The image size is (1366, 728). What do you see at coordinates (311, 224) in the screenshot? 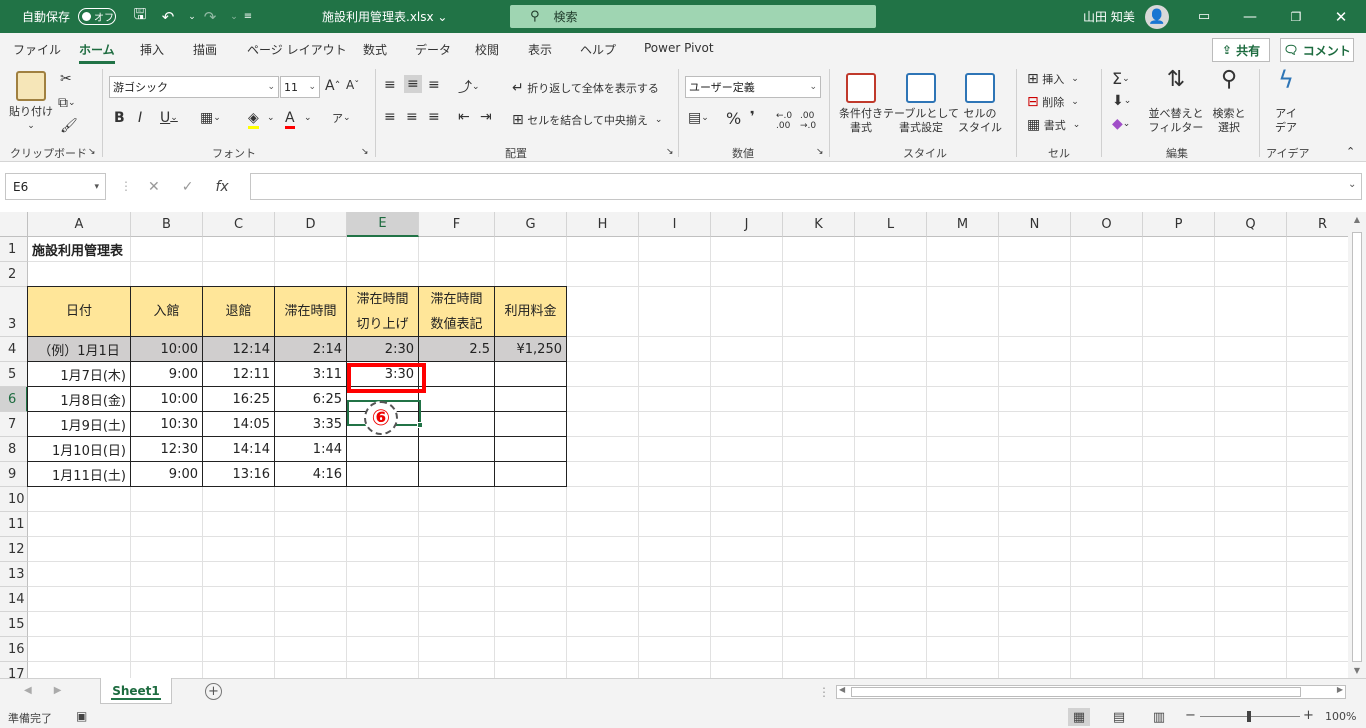
I see `col-header-d: D` at bounding box center [311, 224].